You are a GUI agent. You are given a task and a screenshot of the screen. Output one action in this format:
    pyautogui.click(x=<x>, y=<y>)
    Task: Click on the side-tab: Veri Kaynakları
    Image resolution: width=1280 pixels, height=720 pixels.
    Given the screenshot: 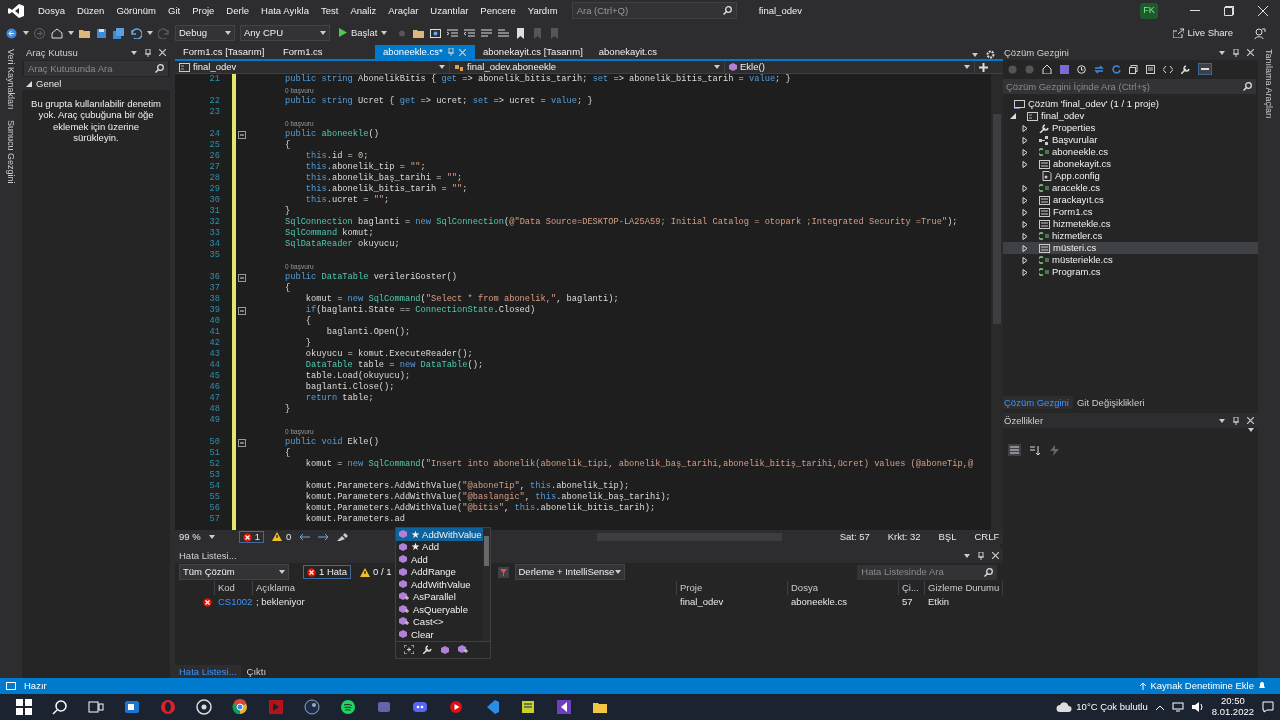 What is the action you would take?
    pyautogui.click(x=11, y=79)
    